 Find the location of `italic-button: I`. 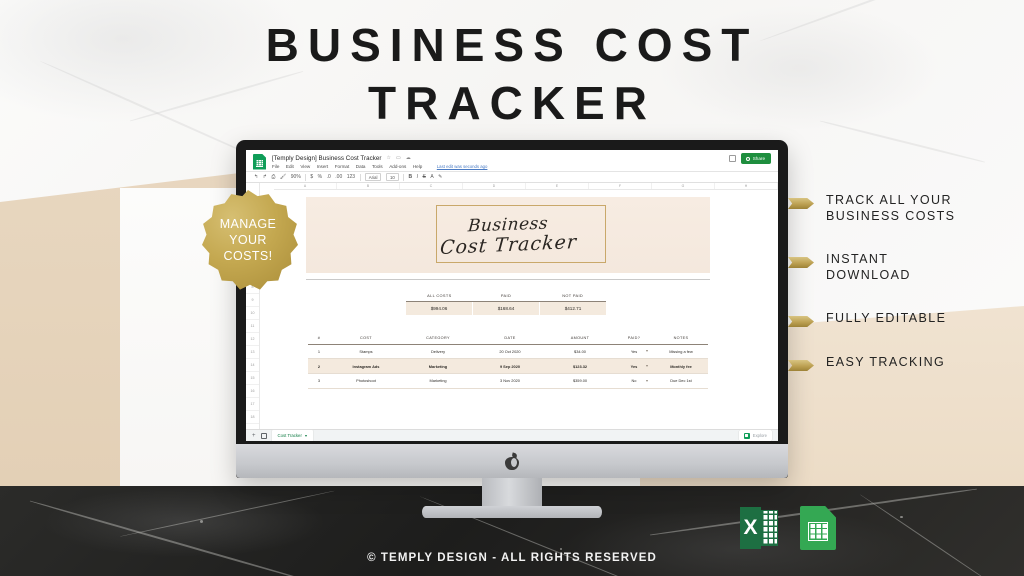

italic-button: I is located at coordinates (417, 177).